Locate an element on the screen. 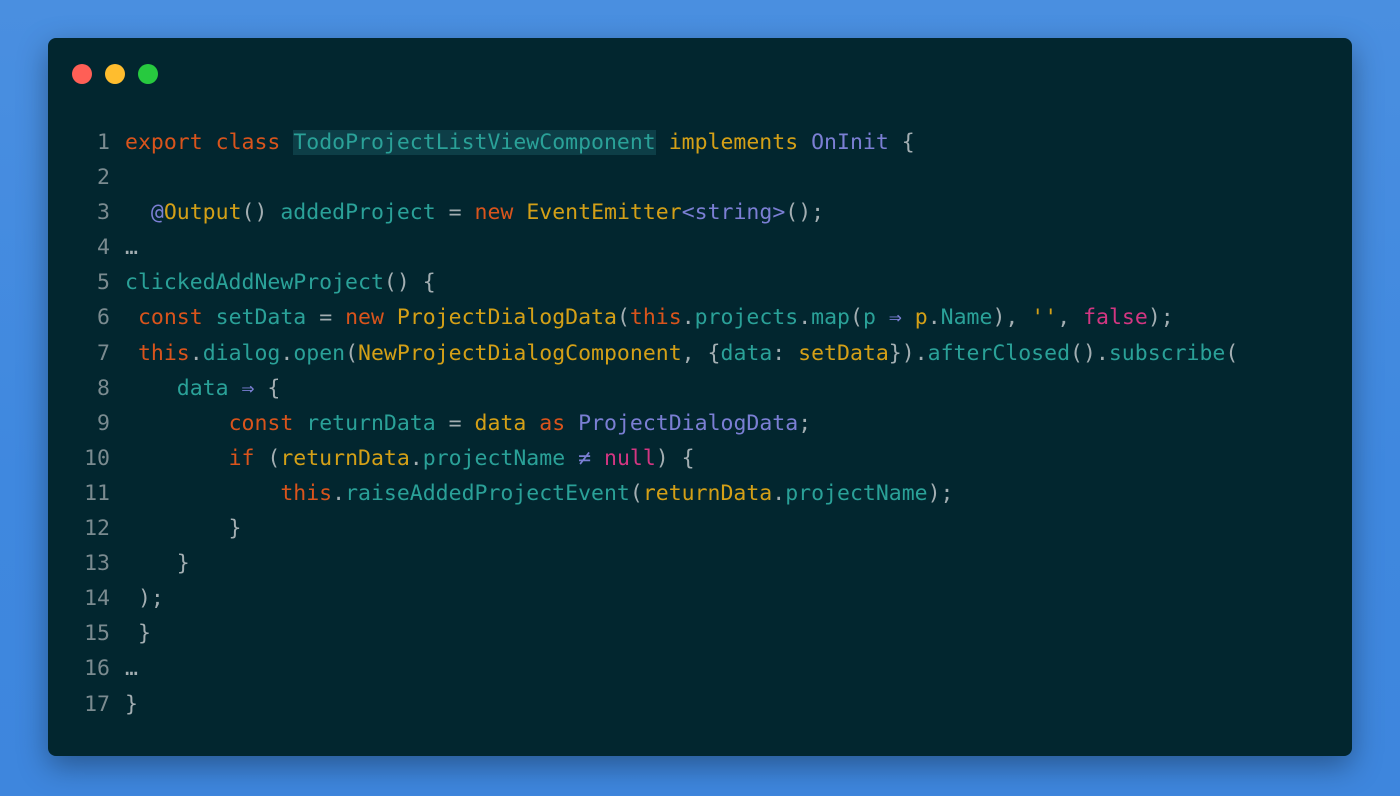 This screenshot has height=796, width=1400. line-number: 4 is located at coordinates (103, 248).